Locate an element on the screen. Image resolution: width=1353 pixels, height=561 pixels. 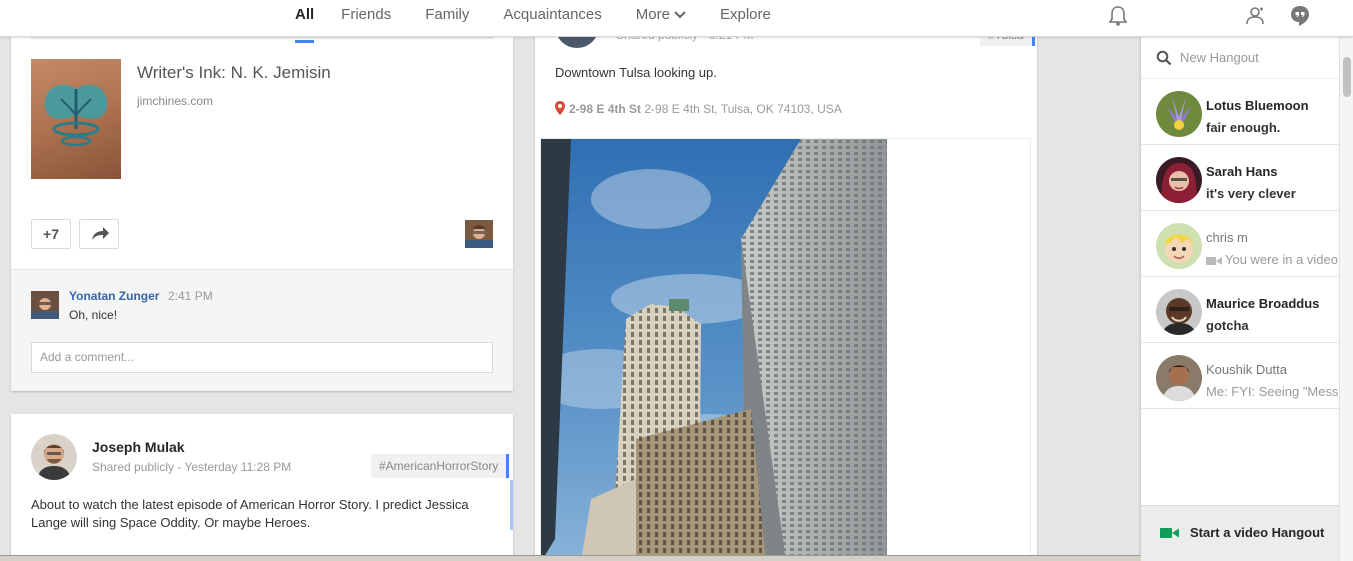
maurice-avatar-image is located at coordinates (1179, 312).